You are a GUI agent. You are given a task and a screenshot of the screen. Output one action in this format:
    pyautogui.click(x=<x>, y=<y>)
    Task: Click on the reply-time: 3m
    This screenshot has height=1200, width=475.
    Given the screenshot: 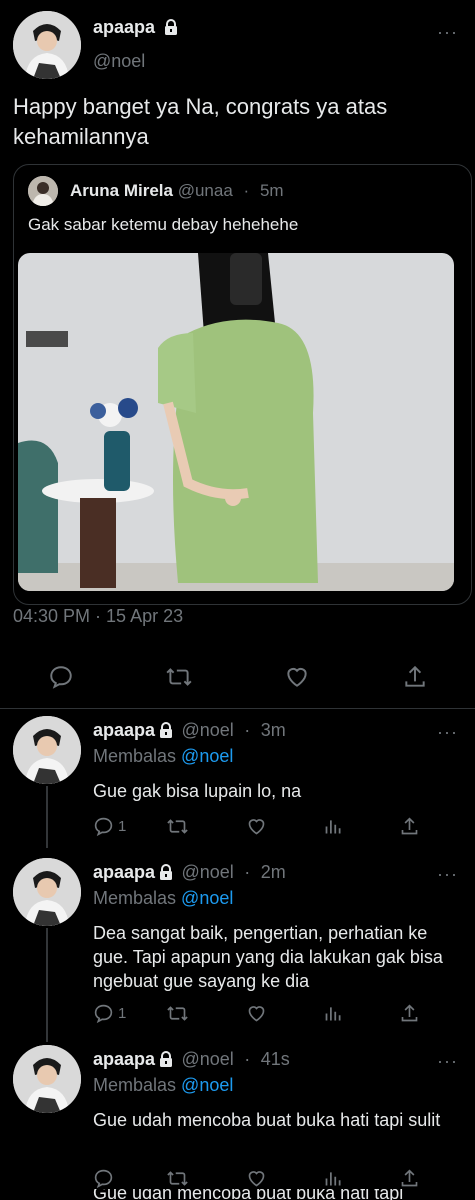 What is the action you would take?
    pyautogui.click(x=273, y=730)
    